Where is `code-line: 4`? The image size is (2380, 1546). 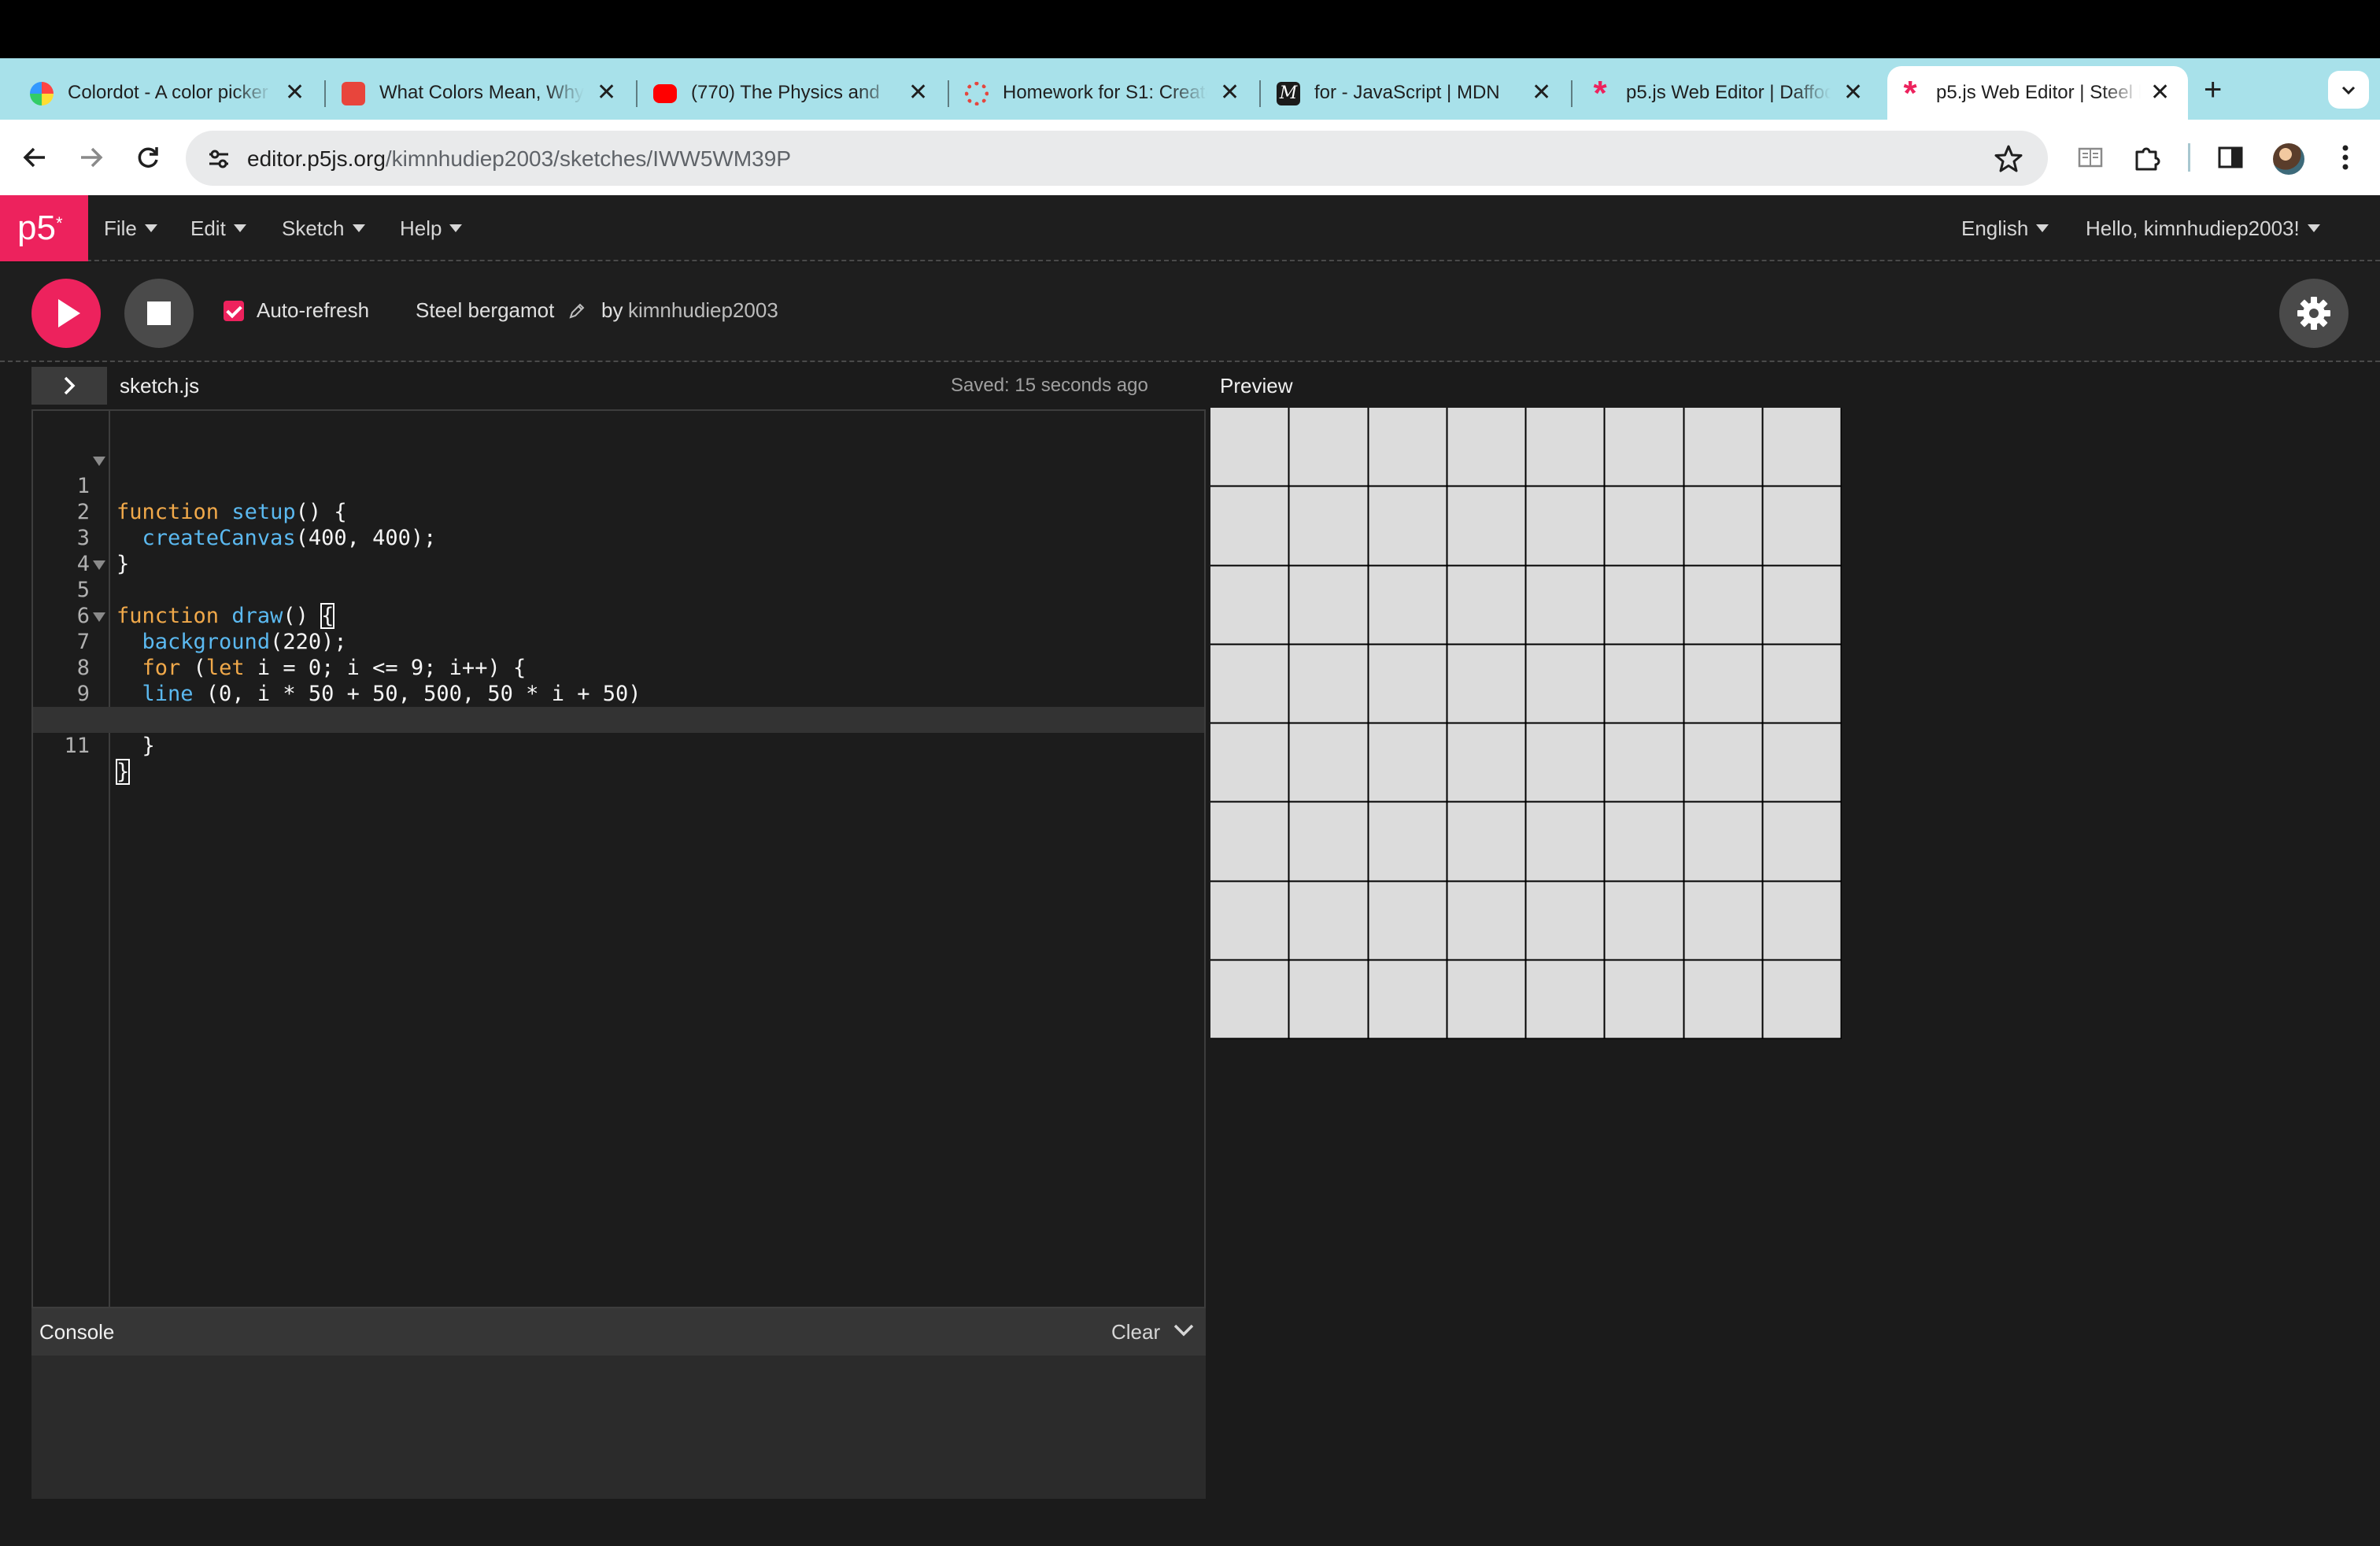
code-line: 4 is located at coordinates (618, 550).